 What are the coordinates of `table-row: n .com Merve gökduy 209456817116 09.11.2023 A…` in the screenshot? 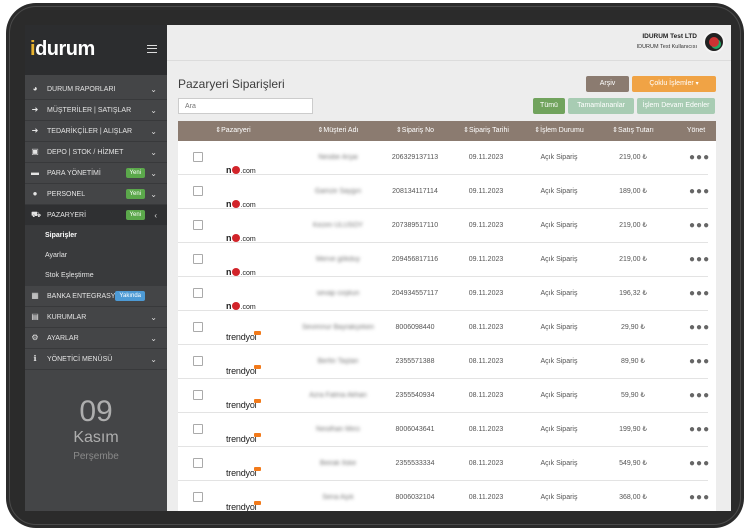 It's located at (444, 260).